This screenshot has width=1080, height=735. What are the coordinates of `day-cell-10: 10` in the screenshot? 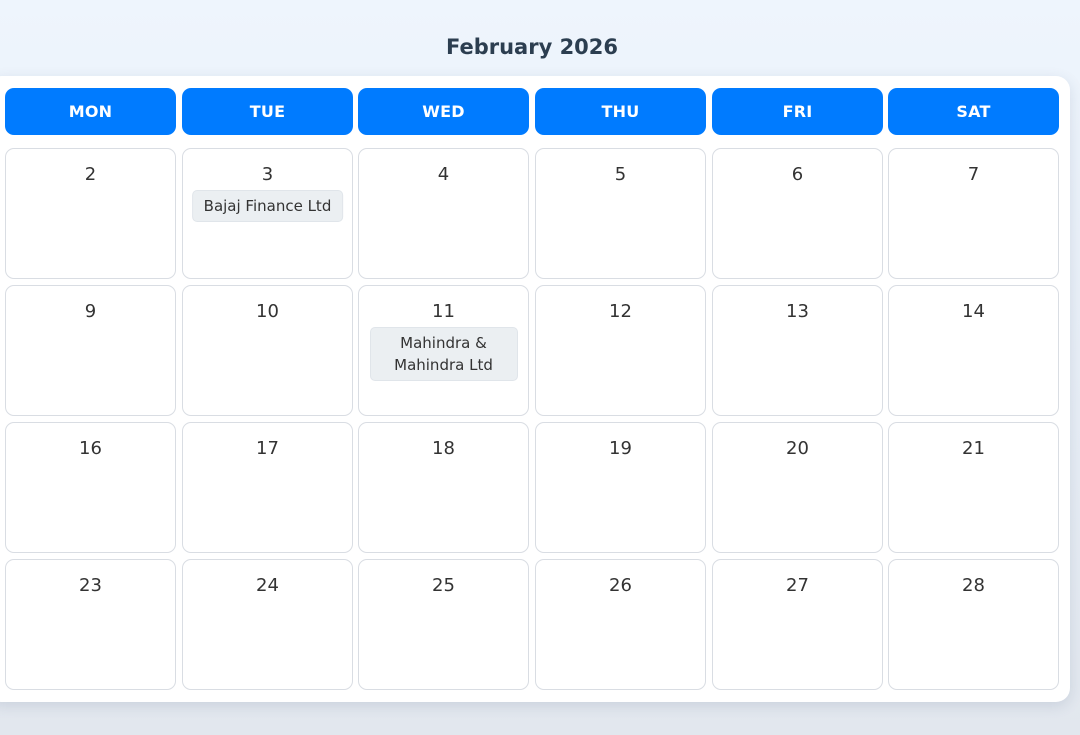 It's located at (267, 350).